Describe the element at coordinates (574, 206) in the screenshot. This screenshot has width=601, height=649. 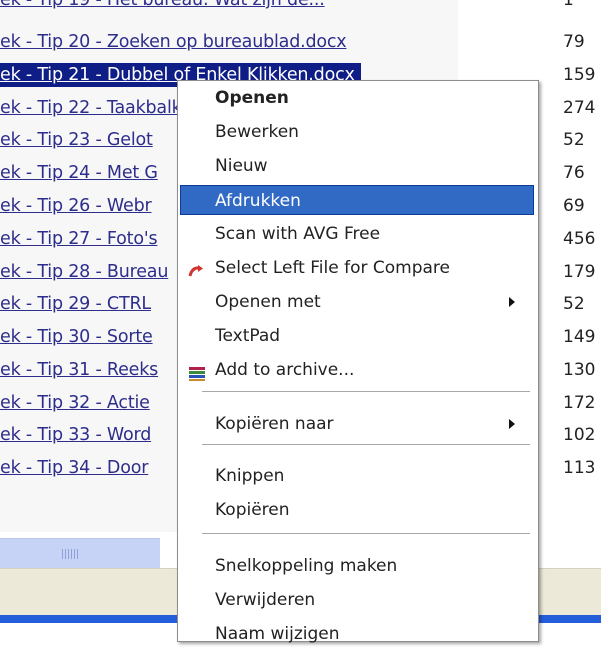
I see `file-size: 69` at that location.